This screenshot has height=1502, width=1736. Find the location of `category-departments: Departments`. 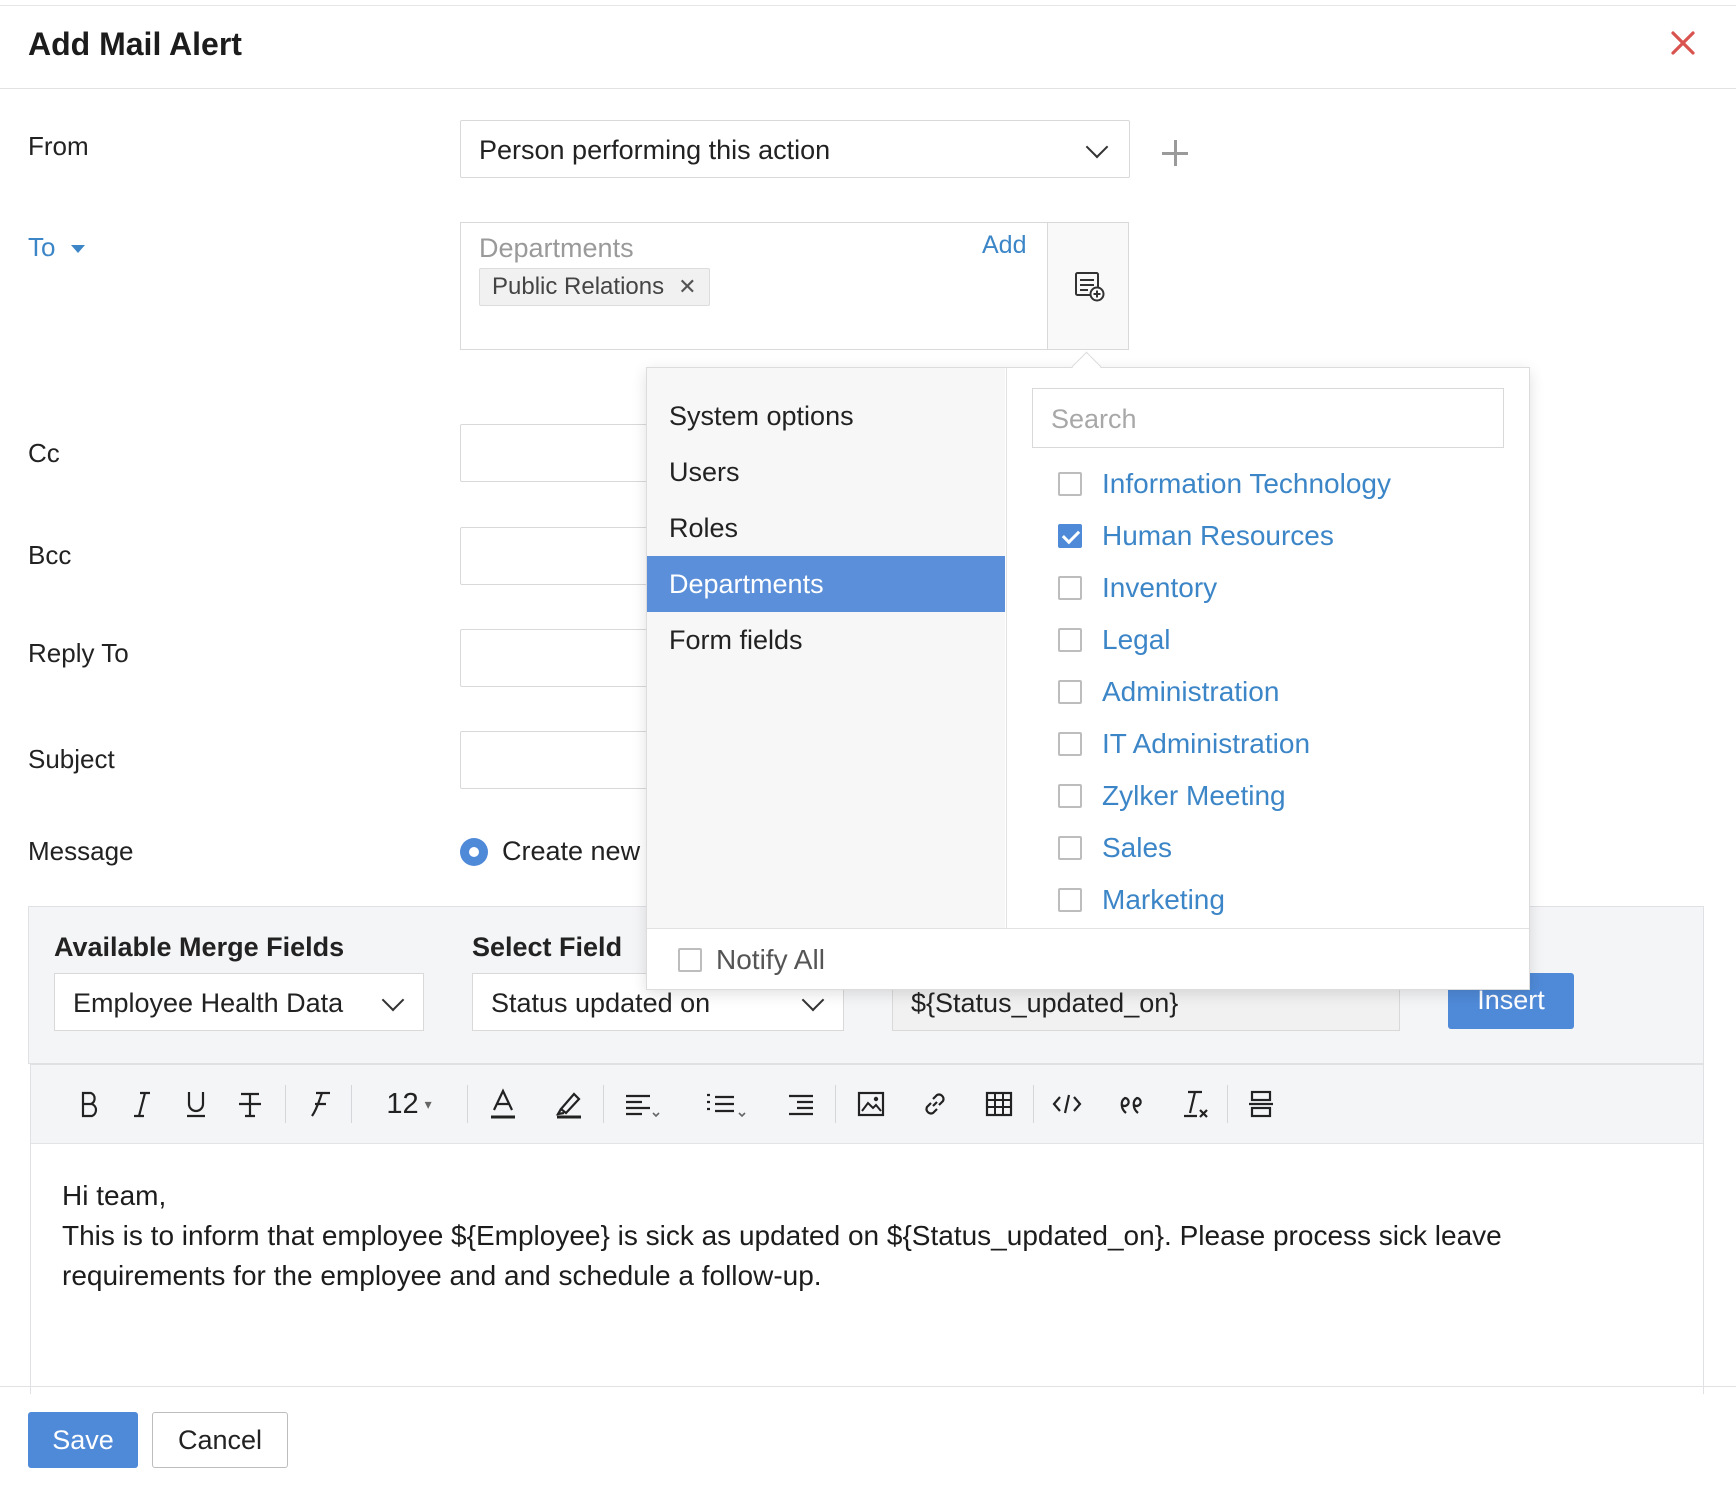

category-departments: Departments is located at coordinates (826, 584).